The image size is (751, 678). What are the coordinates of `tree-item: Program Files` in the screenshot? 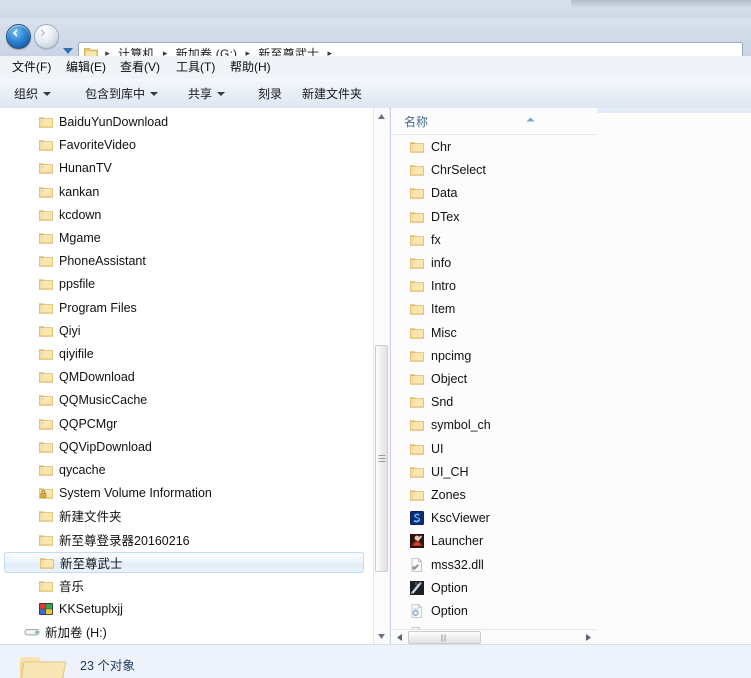 It's located at (68, 307).